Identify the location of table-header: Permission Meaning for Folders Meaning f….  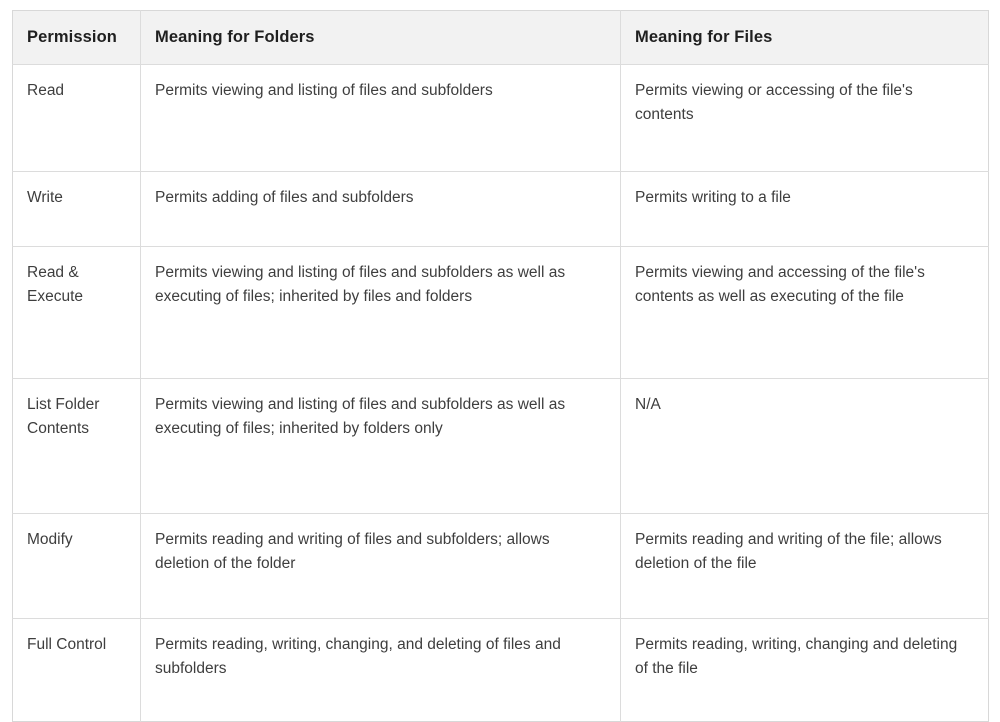
(500, 37).